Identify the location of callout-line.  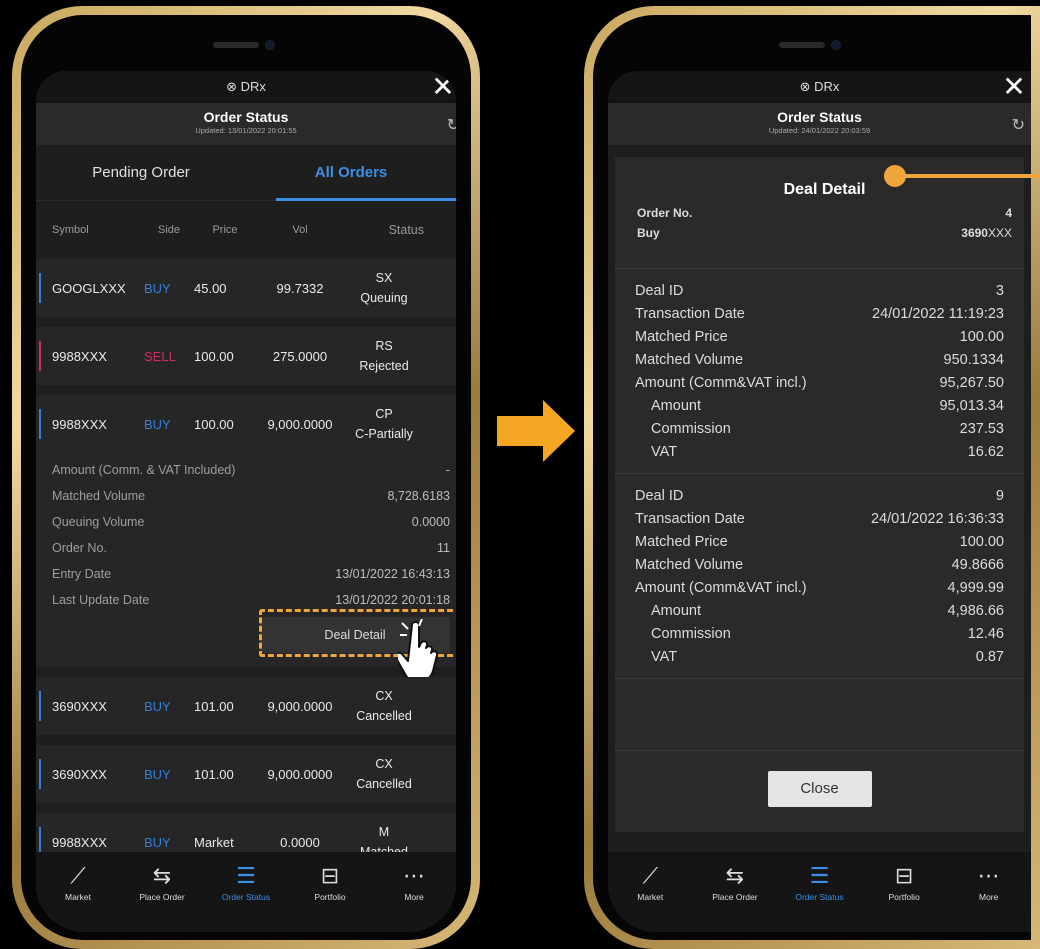
(970, 176).